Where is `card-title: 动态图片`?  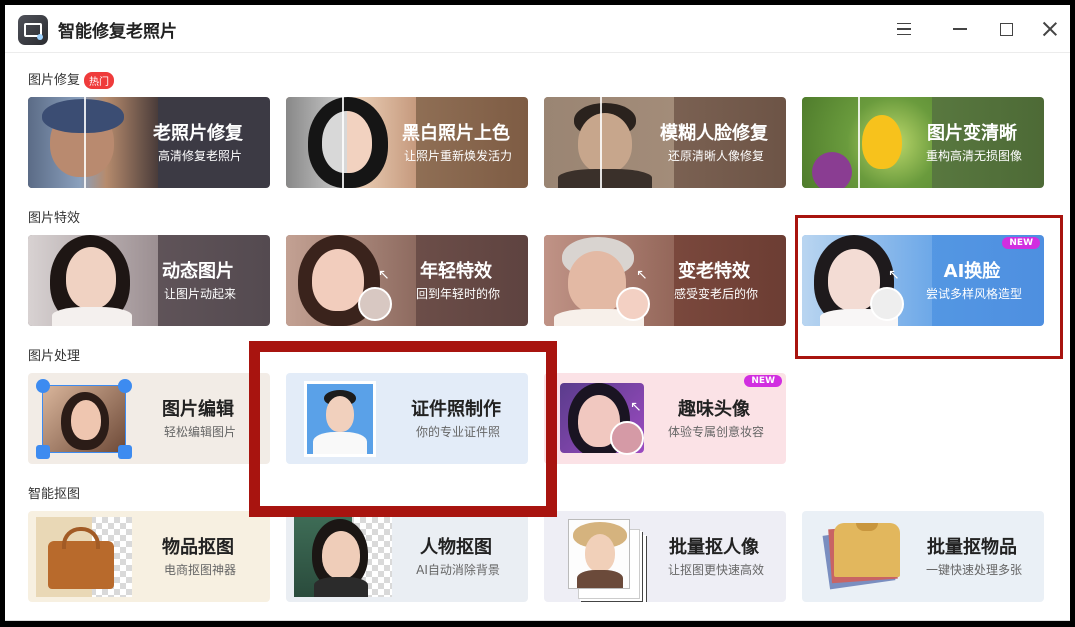
card-title: 动态图片 is located at coordinates (198, 271).